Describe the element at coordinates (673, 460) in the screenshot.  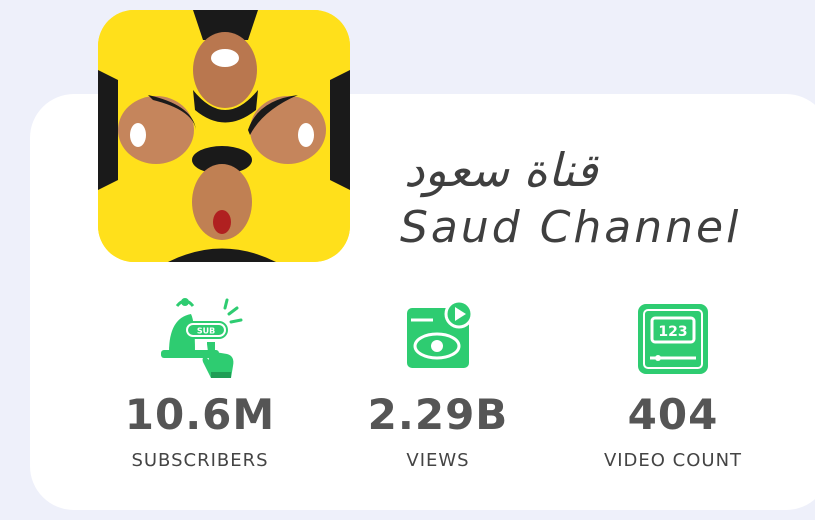
I see `video-count-label: VIDEO COUNT` at that location.